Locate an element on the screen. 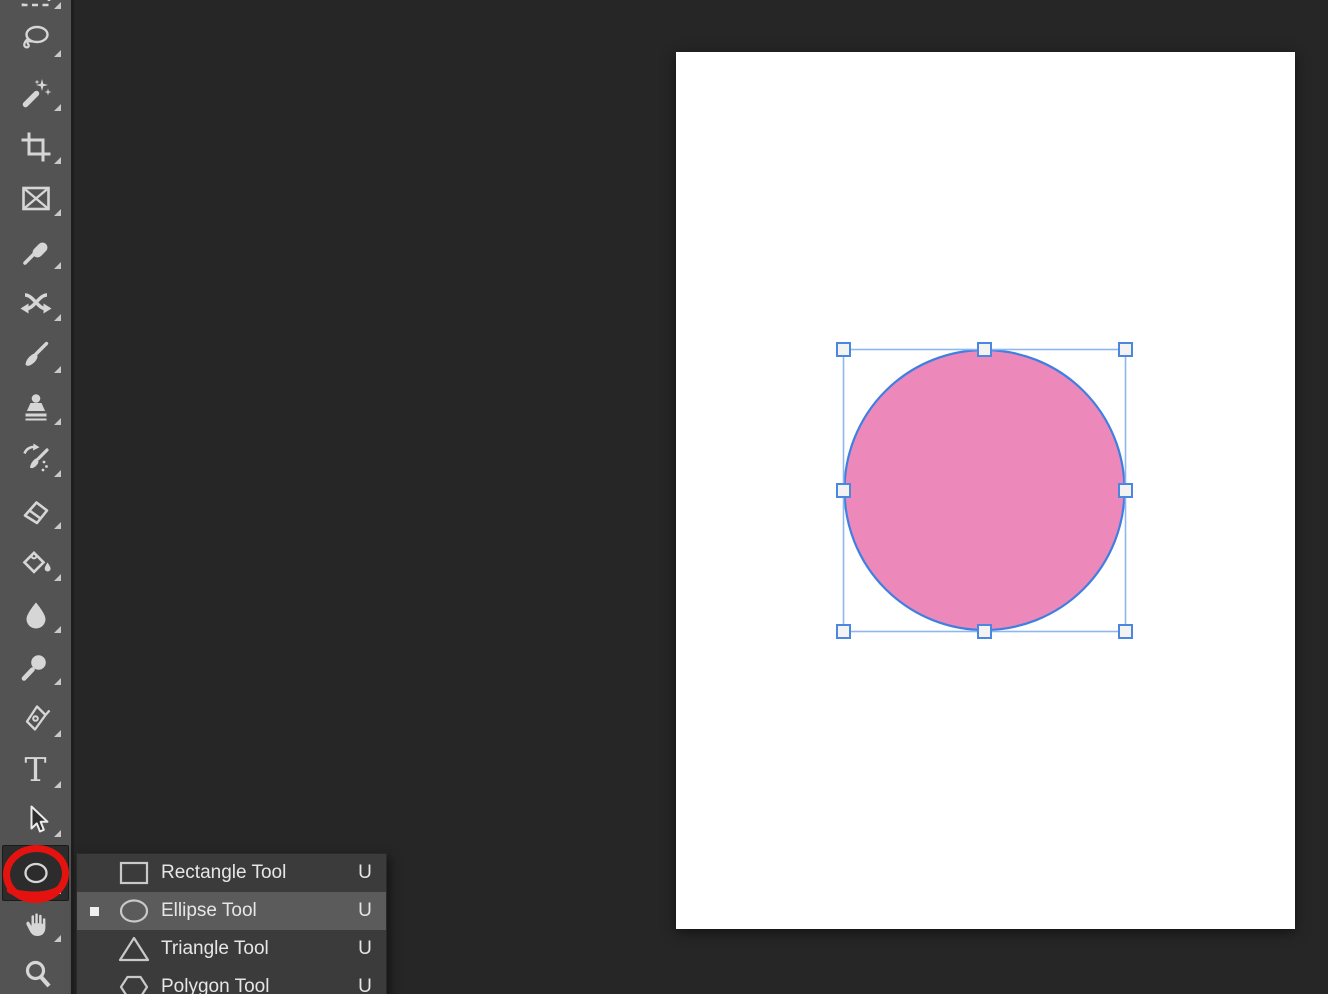  lasso-tool is located at coordinates (35, 40).